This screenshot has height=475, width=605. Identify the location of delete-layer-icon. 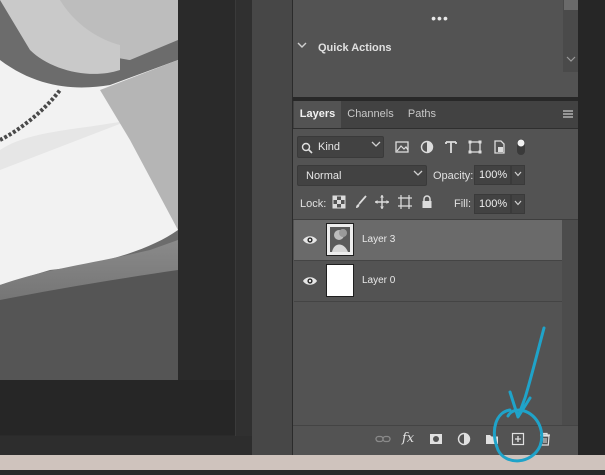
(545, 439).